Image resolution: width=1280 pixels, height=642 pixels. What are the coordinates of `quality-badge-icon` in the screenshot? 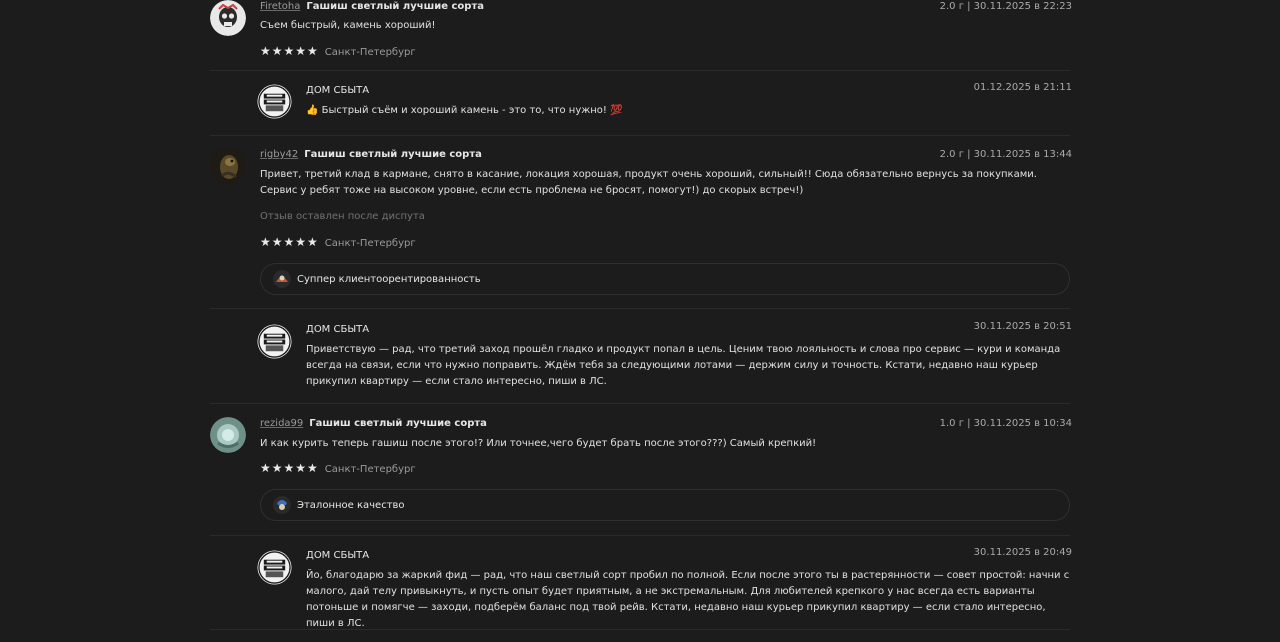 It's located at (282, 505).